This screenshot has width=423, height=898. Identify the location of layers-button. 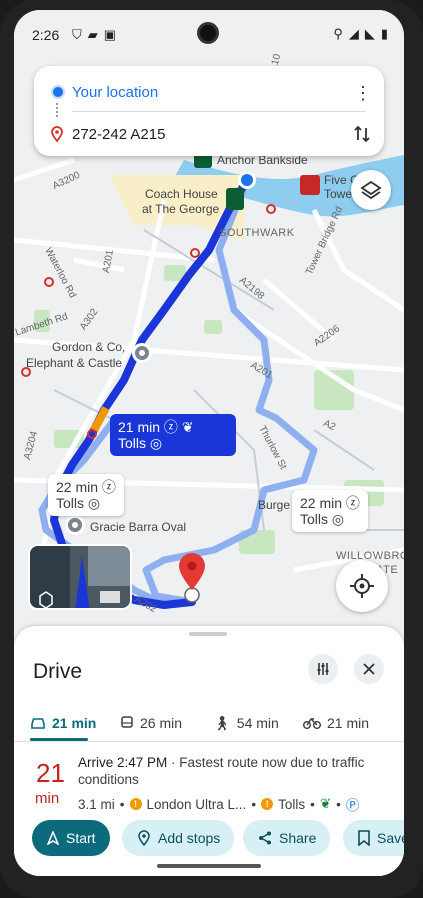
(371, 190).